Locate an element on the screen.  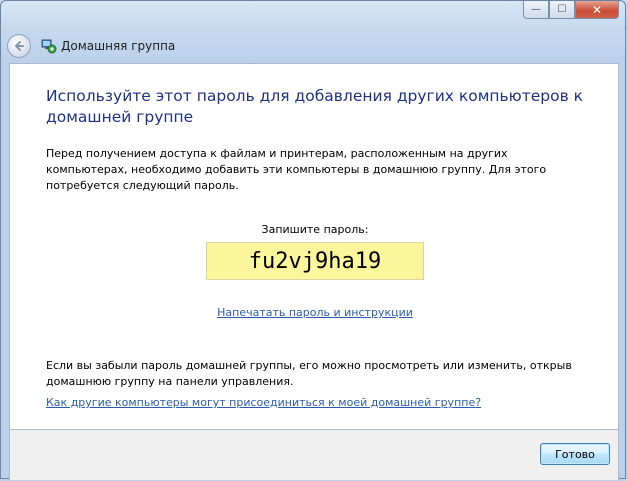
back-arrow-icon is located at coordinates (19, 46).